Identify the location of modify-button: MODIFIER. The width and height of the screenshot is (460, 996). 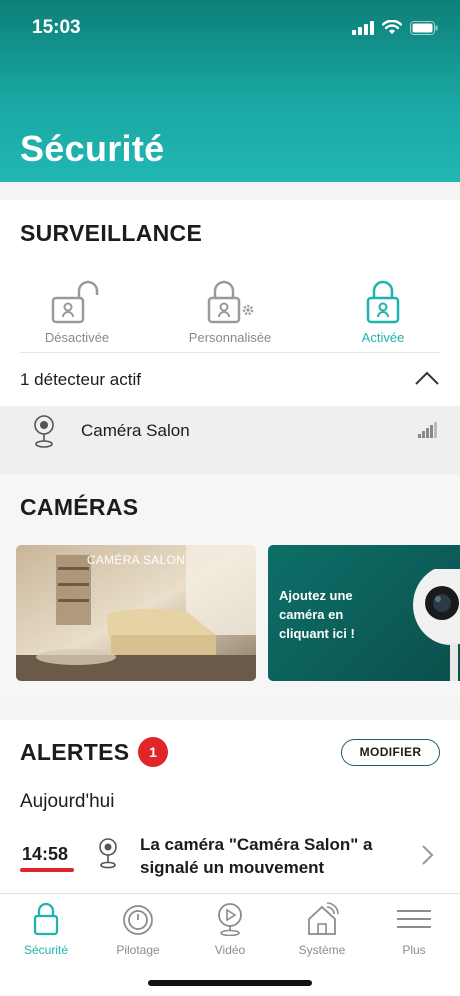
(390, 752).